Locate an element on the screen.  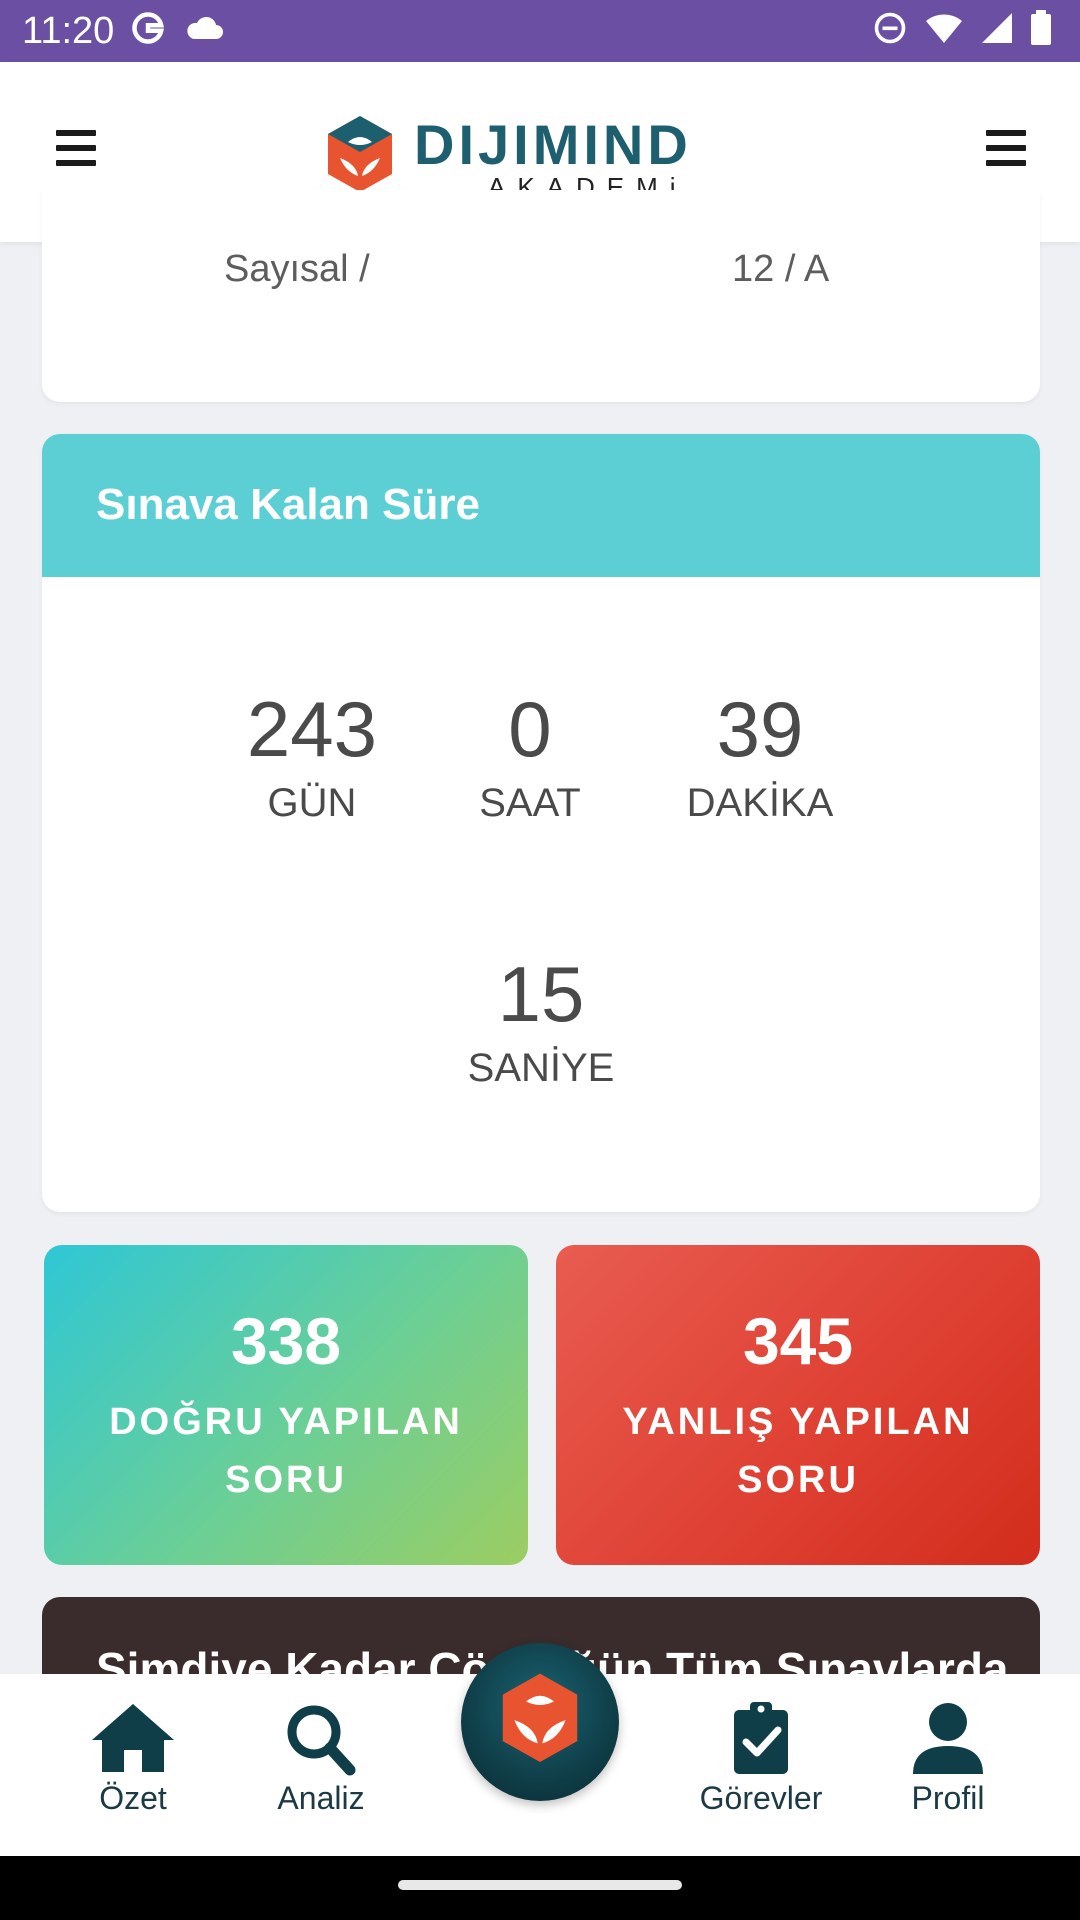
hours-value: 0 is located at coordinates (530, 729).